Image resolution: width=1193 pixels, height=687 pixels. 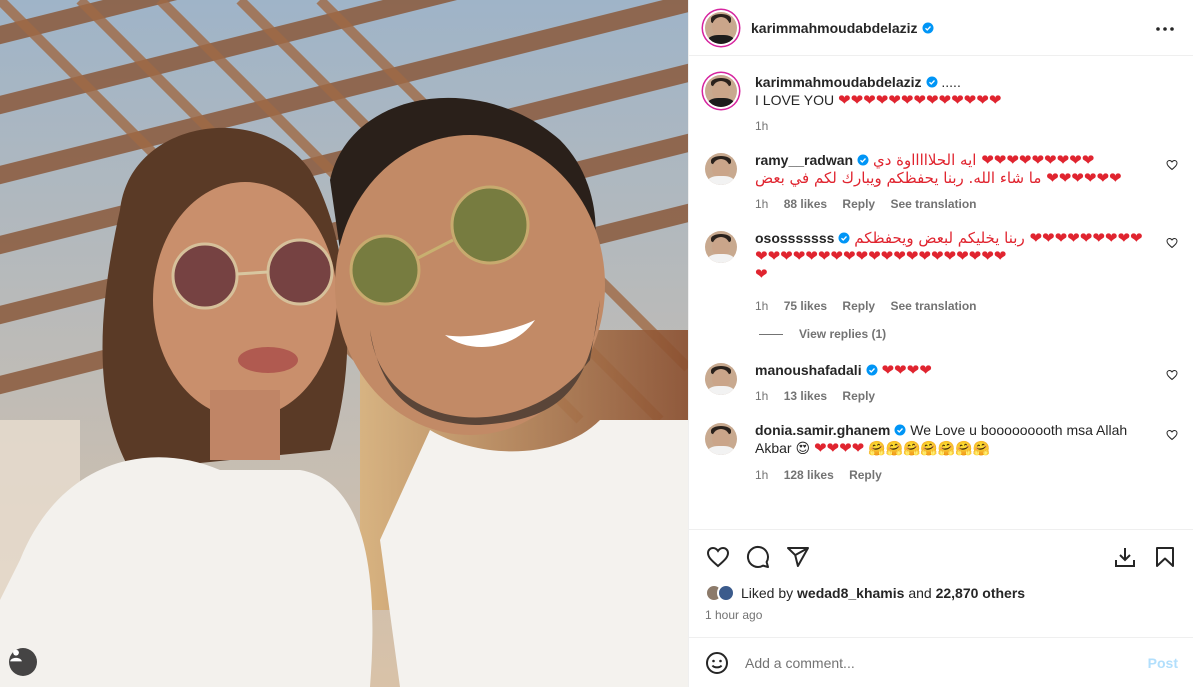 What do you see at coordinates (929, 449) in the screenshot?
I see `comment-emoji: 🤗🤗🤗🤗🤗🤗🤗` at bounding box center [929, 449].